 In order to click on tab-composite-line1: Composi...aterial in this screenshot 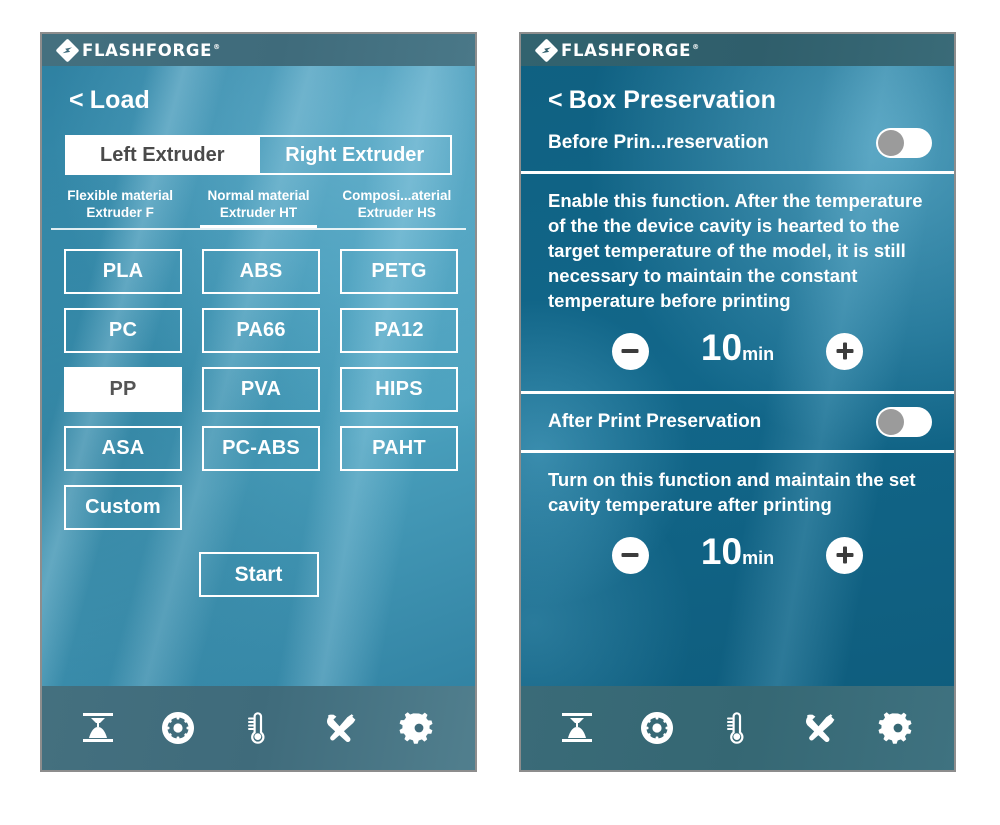, I will do `click(397, 195)`.